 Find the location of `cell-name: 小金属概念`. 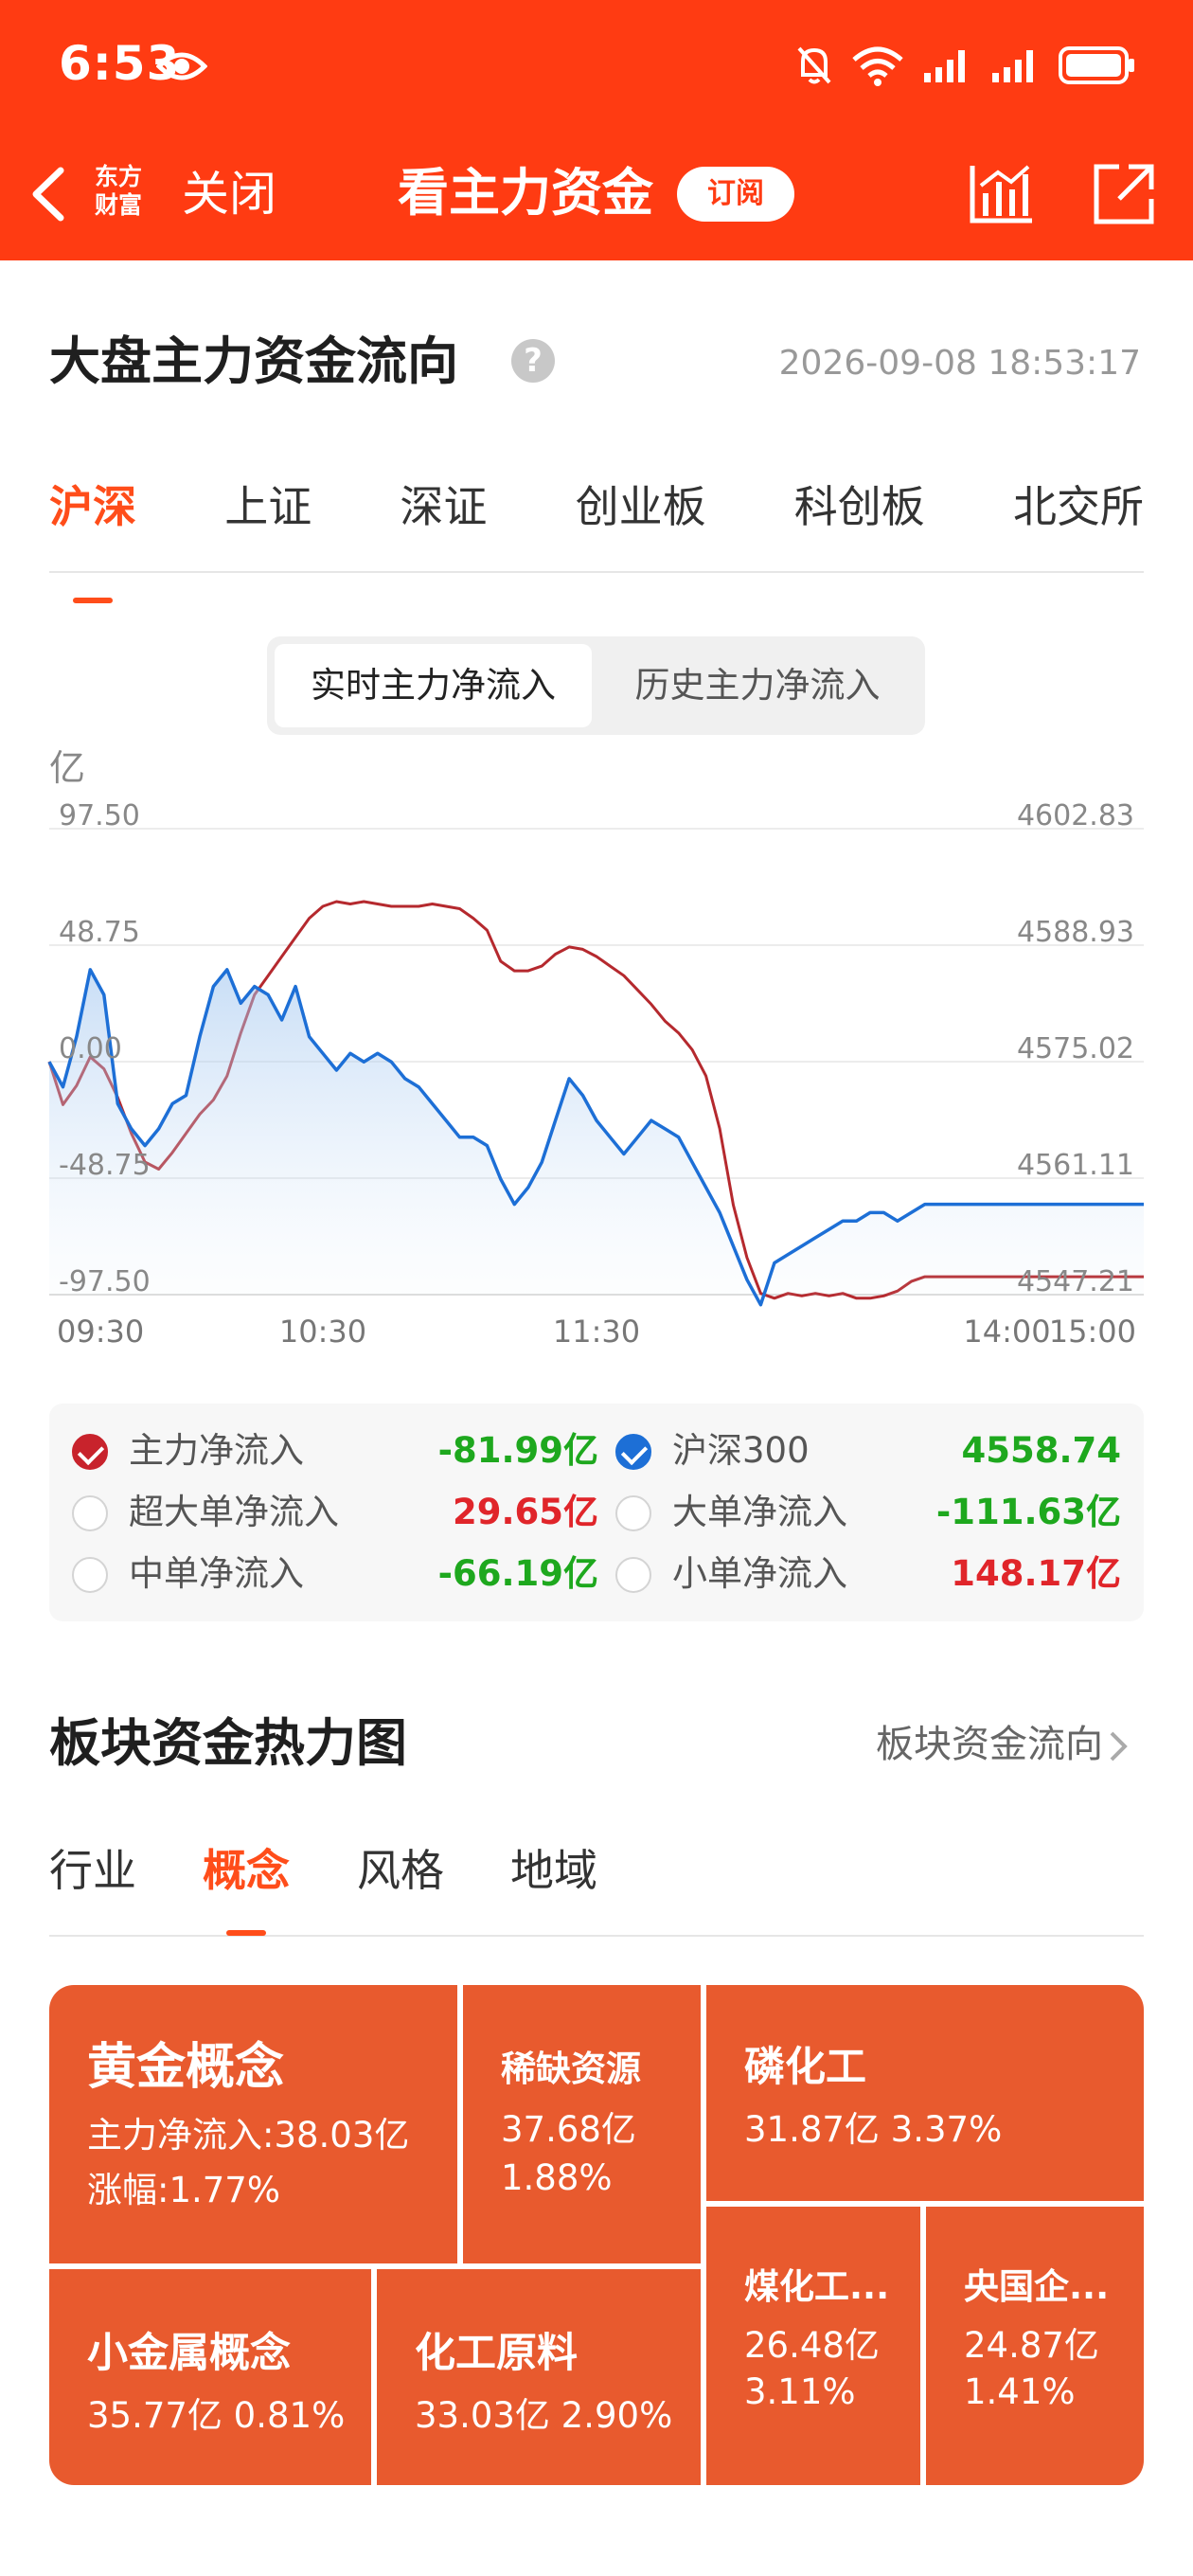

cell-name: 小金属概念 is located at coordinates (189, 2353).